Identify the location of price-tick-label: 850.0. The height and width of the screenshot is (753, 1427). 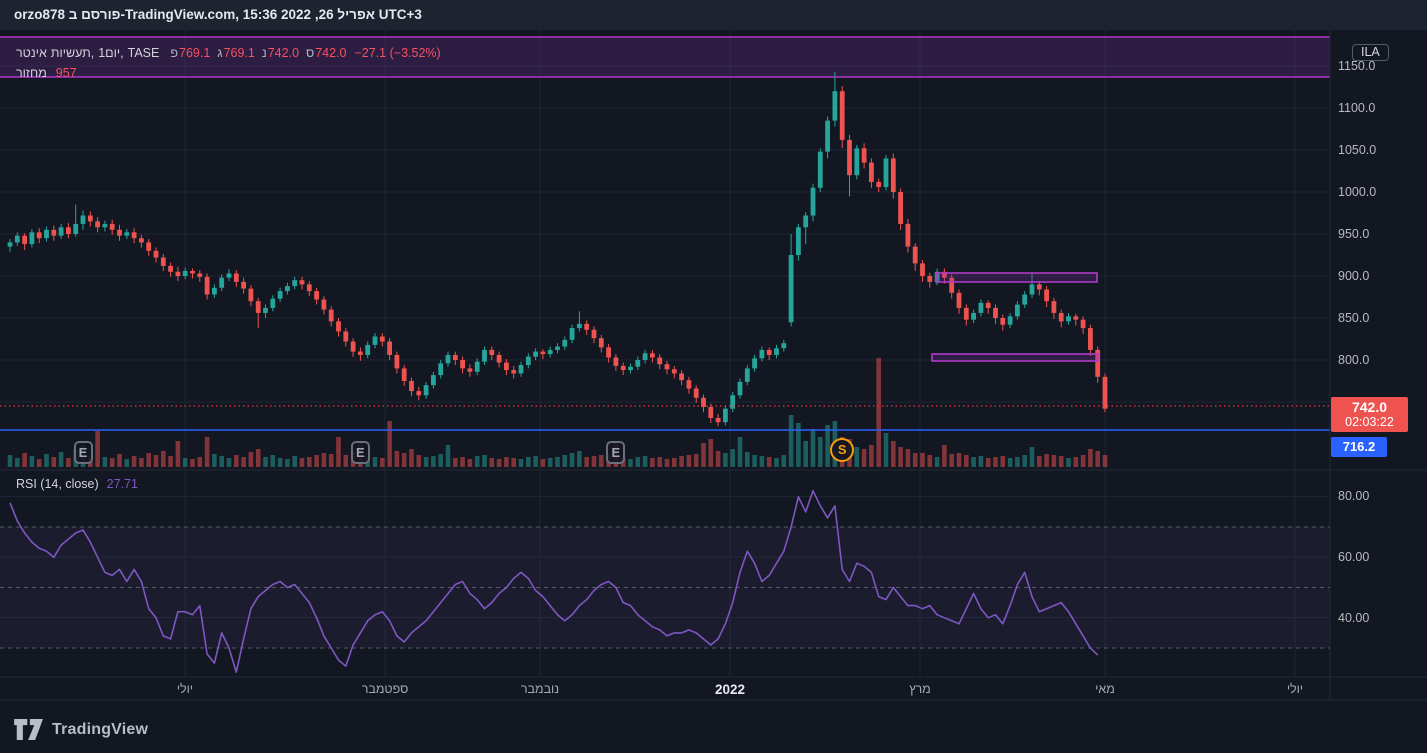
(1354, 318).